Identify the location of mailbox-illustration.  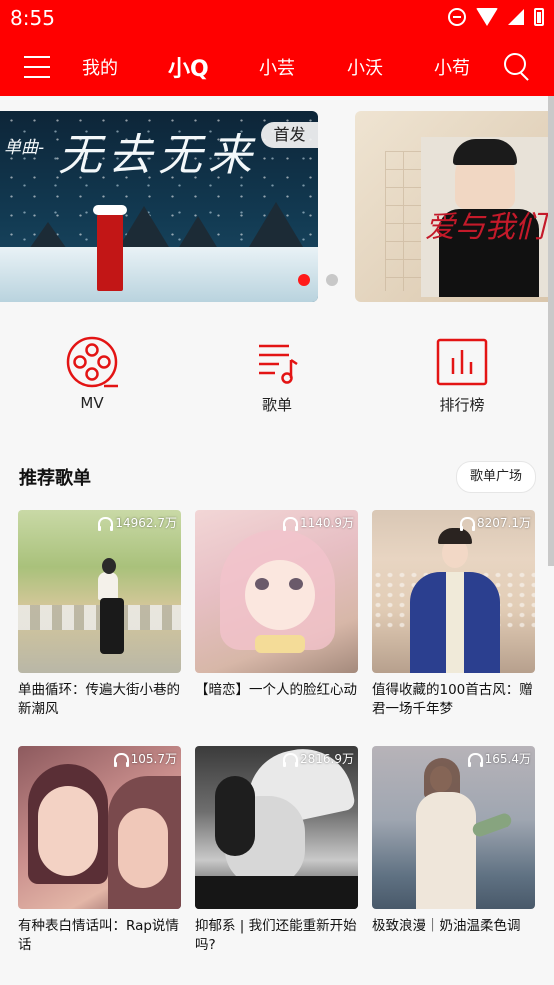
(110, 248).